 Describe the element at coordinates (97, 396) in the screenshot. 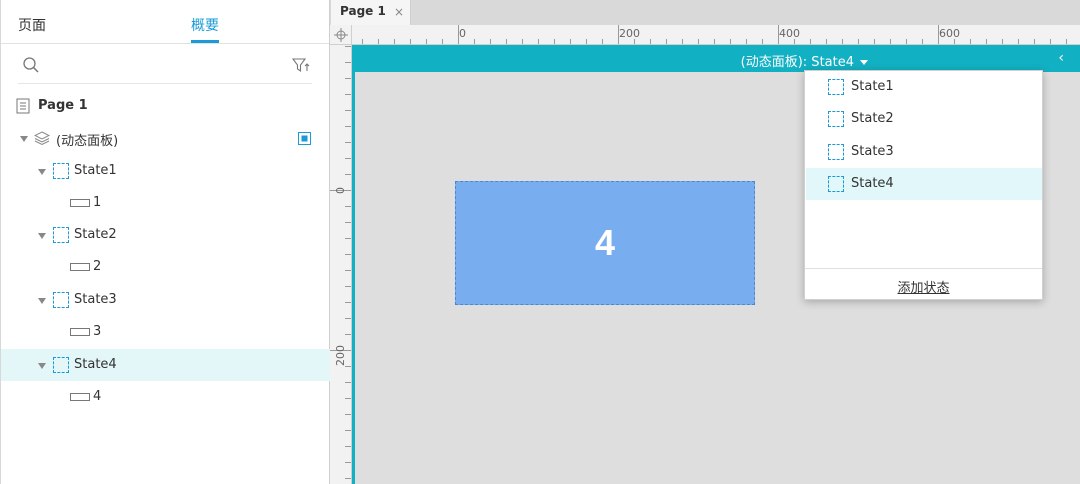

I see `tree-item-label: 4` at that location.